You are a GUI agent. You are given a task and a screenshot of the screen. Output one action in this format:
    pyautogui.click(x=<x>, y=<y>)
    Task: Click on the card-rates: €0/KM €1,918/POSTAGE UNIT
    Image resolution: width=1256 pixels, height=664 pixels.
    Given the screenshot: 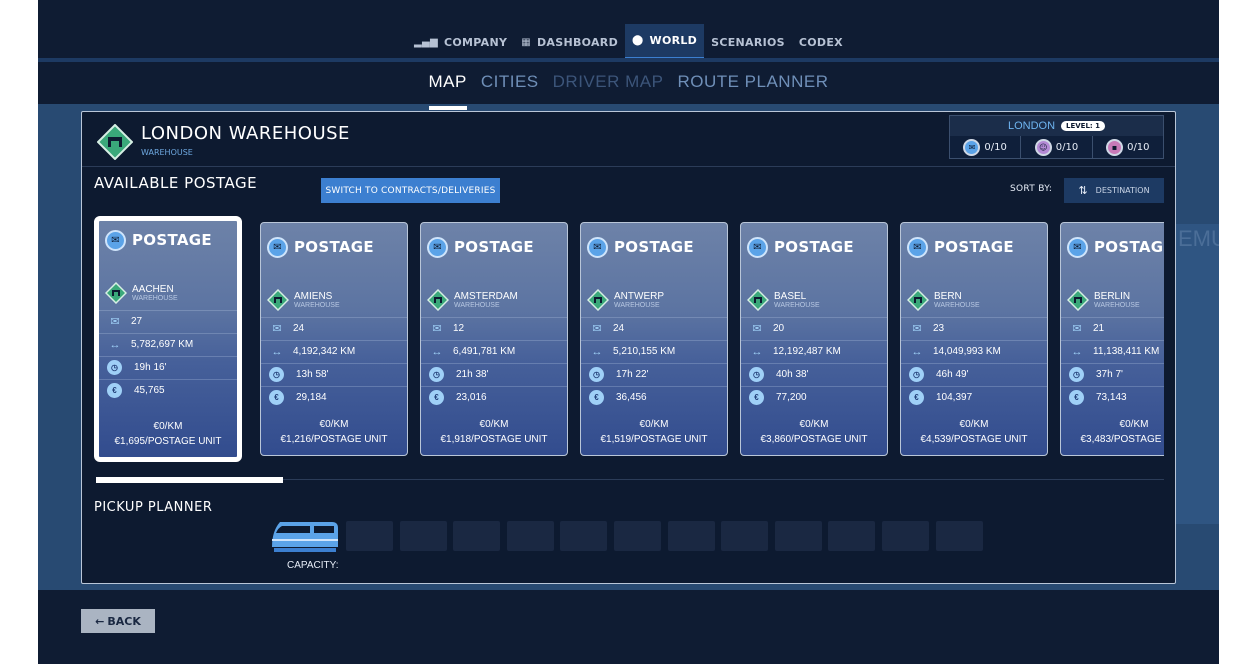 What is the action you would take?
    pyautogui.click(x=494, y=432)
    